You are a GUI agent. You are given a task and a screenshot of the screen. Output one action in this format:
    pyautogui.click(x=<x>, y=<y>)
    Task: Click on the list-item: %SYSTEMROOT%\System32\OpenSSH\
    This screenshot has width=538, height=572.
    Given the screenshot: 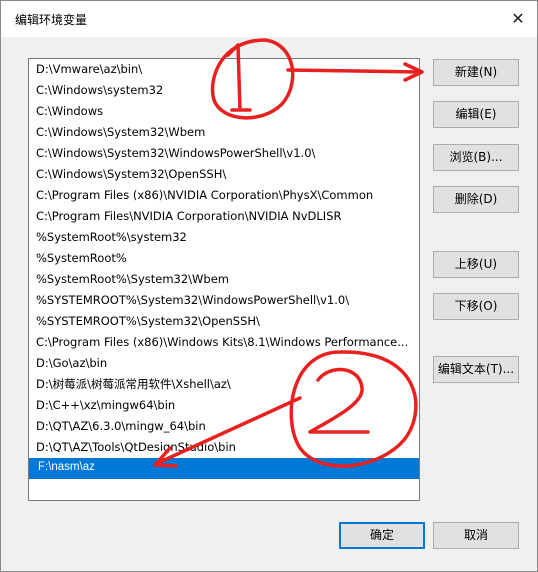 What is the action you would take?
    pyautogui.click(x=224, y=321)
    